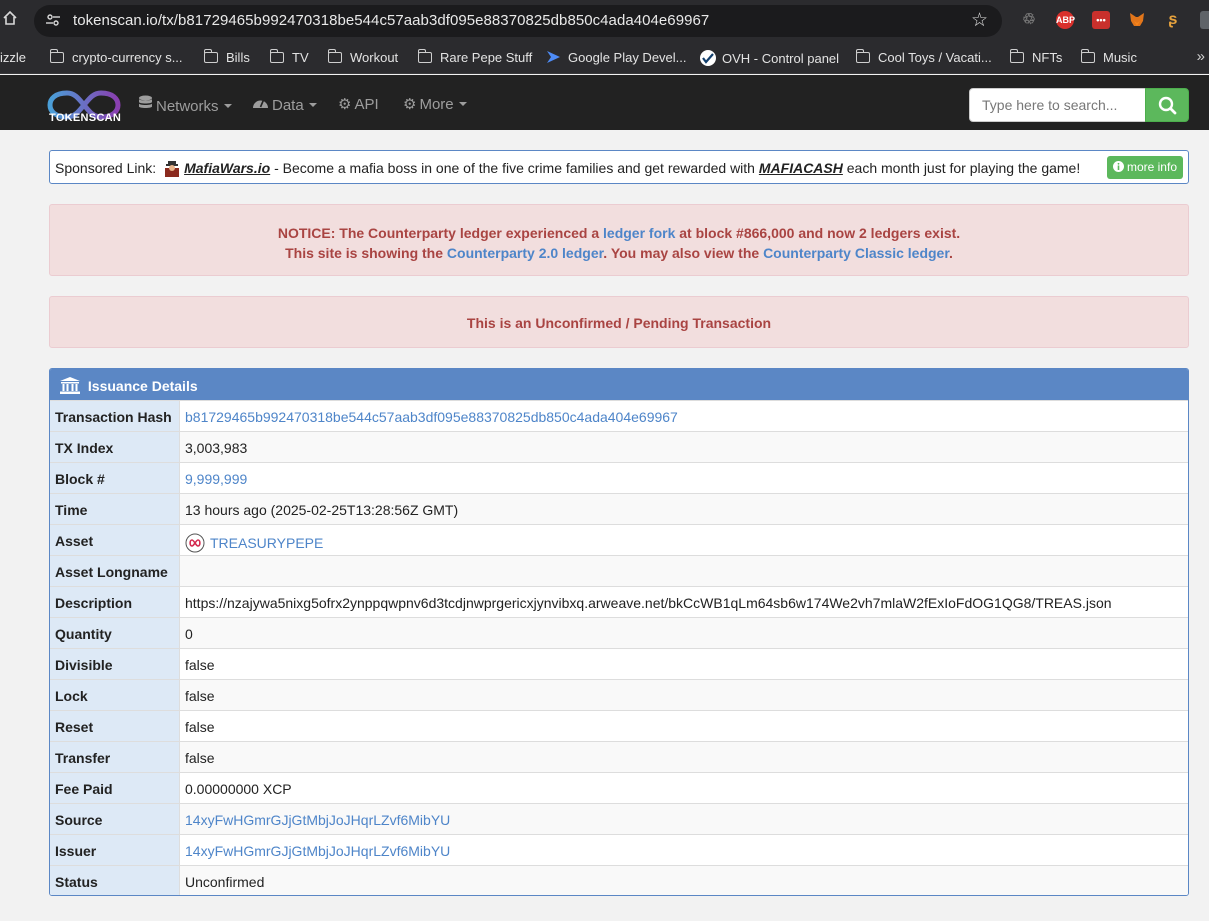 The width and height of the screenshot is (1209, 921). I want to click on table-row: Reset false, so click(619, 725).